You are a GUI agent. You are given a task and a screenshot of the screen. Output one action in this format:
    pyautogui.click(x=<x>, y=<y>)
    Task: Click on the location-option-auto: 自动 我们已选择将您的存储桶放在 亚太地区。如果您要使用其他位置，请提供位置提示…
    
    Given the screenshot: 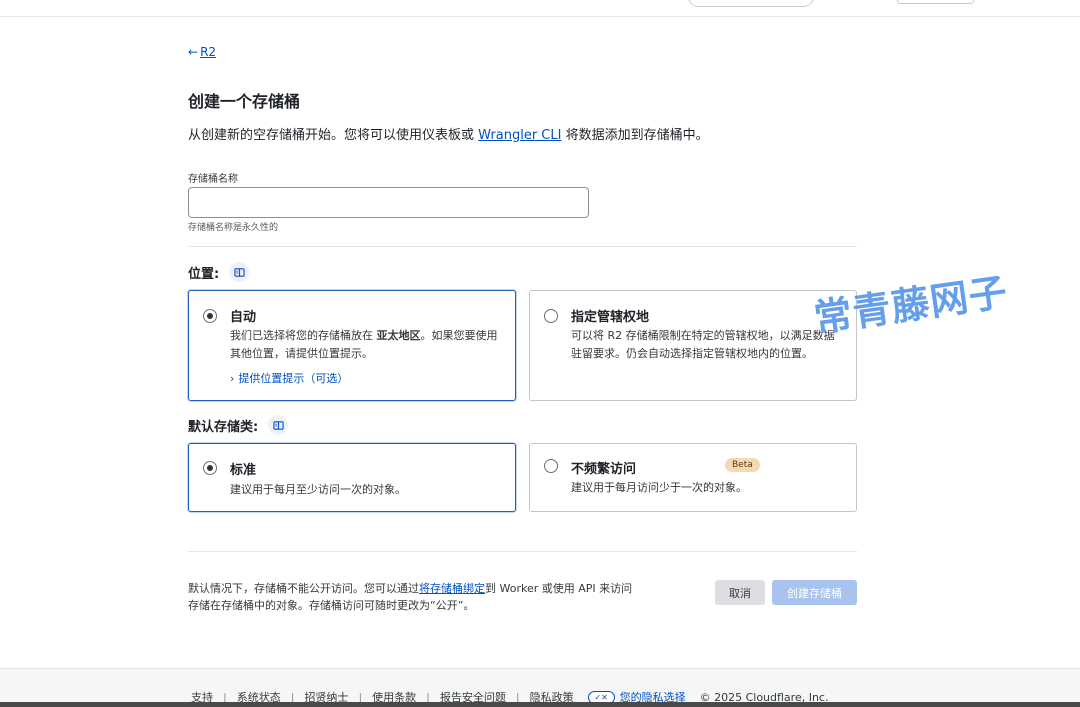 What is the action you would take?
    pyautogui.click(x=352, y=345)
    